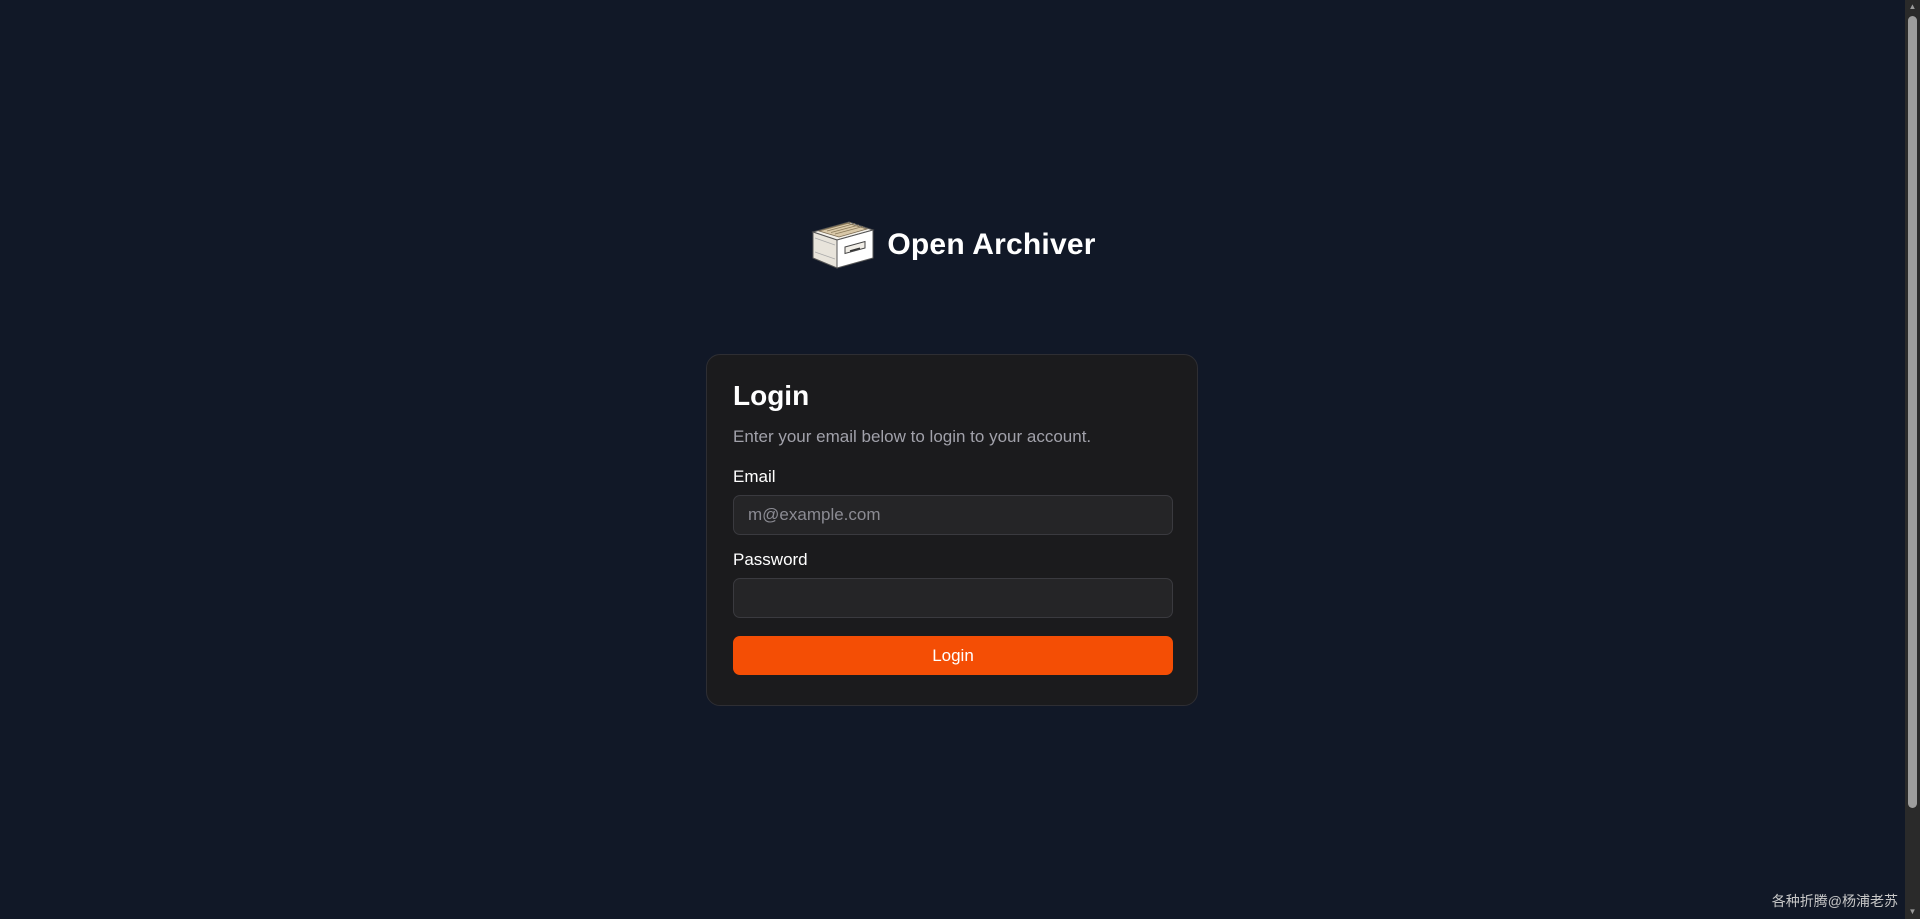  Describe the element at coordinates (1912, 7) in the screenshot. I see `scroll-up-arrow-icon: ▲` at that location.